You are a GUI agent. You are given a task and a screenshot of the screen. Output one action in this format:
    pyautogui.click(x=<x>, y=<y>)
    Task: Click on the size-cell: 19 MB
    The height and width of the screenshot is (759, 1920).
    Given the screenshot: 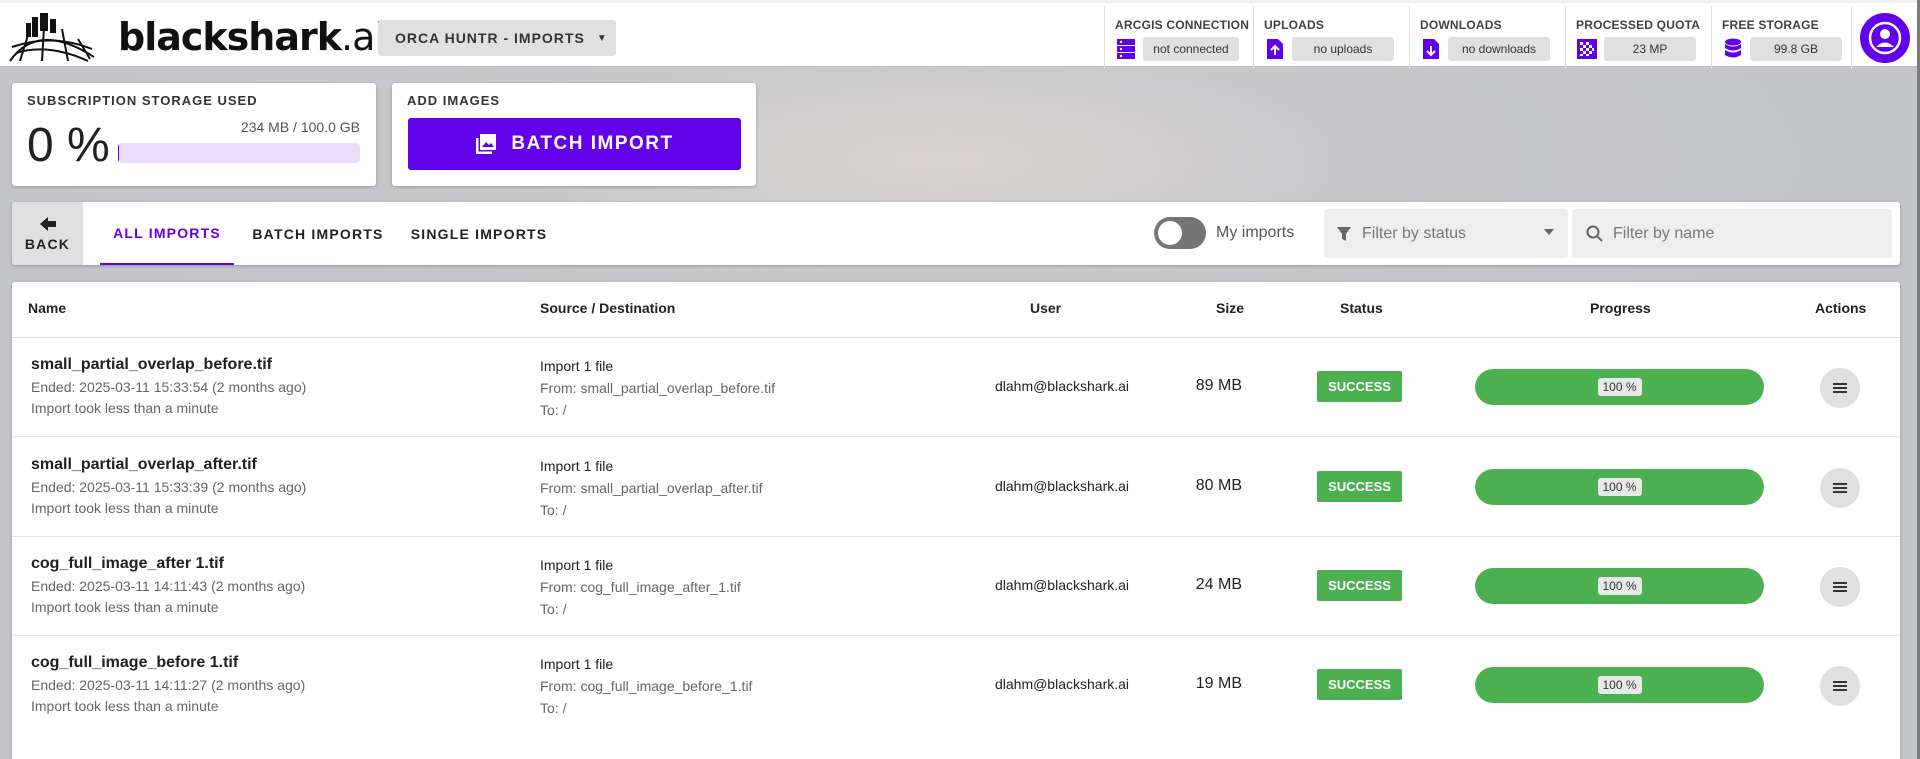 What is the action you would take?
    pyautogui.click(x=1218, y=683)
    